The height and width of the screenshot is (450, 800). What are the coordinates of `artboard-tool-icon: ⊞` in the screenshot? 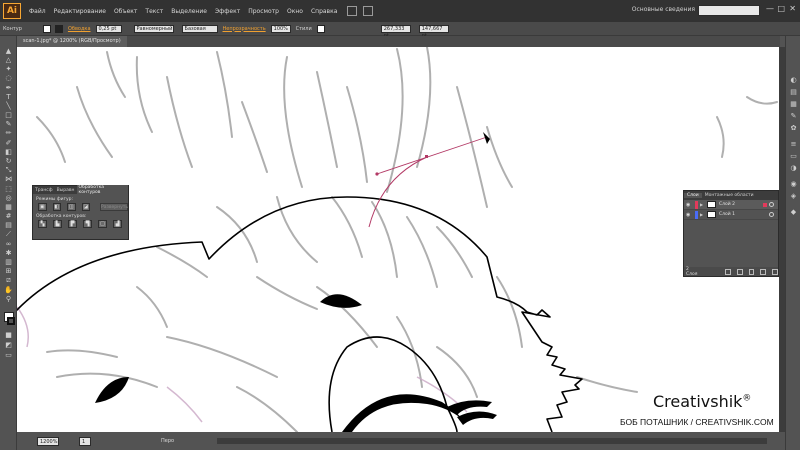 It's located at (8, 271).